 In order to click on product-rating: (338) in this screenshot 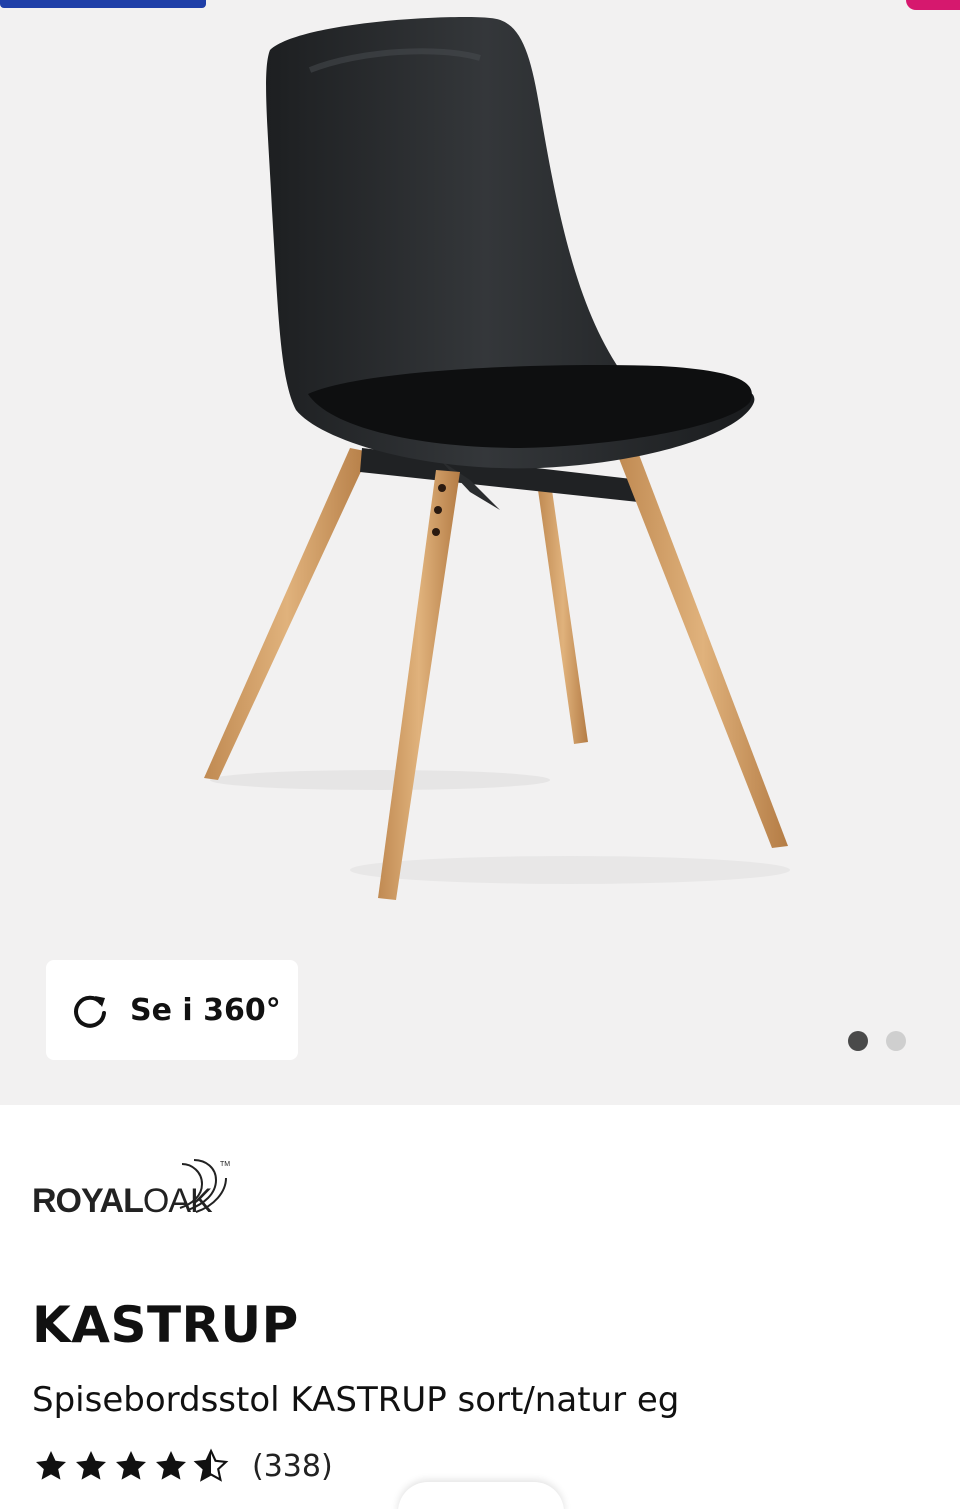, I will do `click(182, 1466)`.